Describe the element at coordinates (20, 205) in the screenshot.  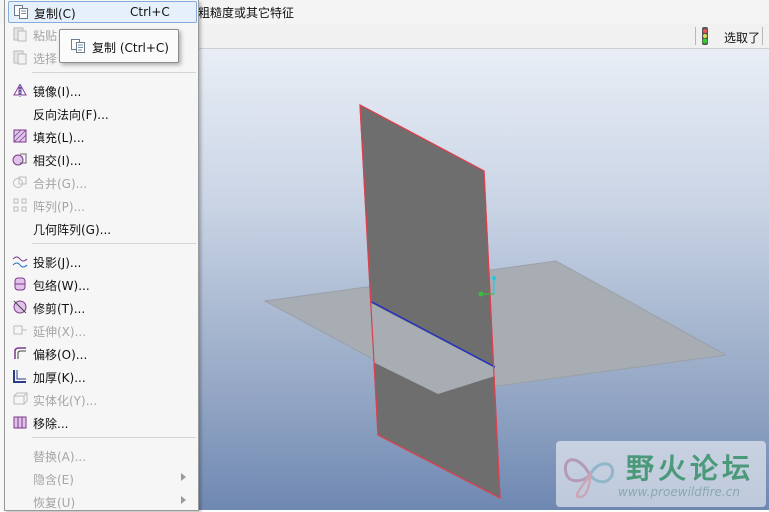
I see `pattern-icon` at that location.